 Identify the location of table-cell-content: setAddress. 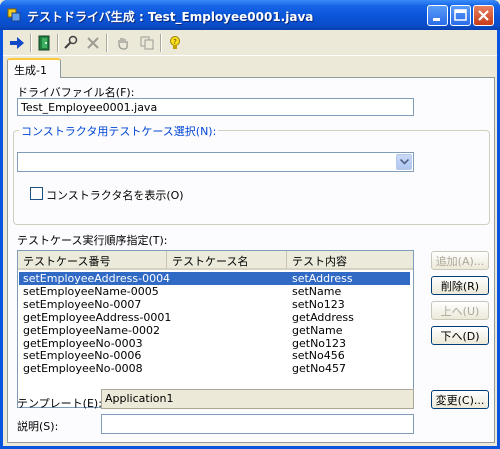
(322, 278).